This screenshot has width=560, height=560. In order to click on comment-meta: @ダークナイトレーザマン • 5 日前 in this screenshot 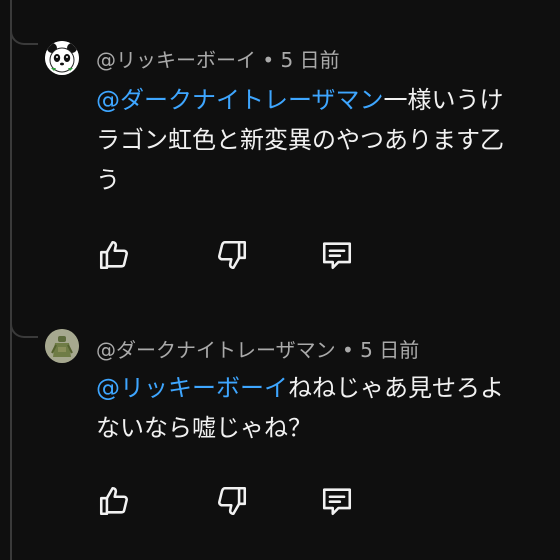, I will do `click(257, 348)`.